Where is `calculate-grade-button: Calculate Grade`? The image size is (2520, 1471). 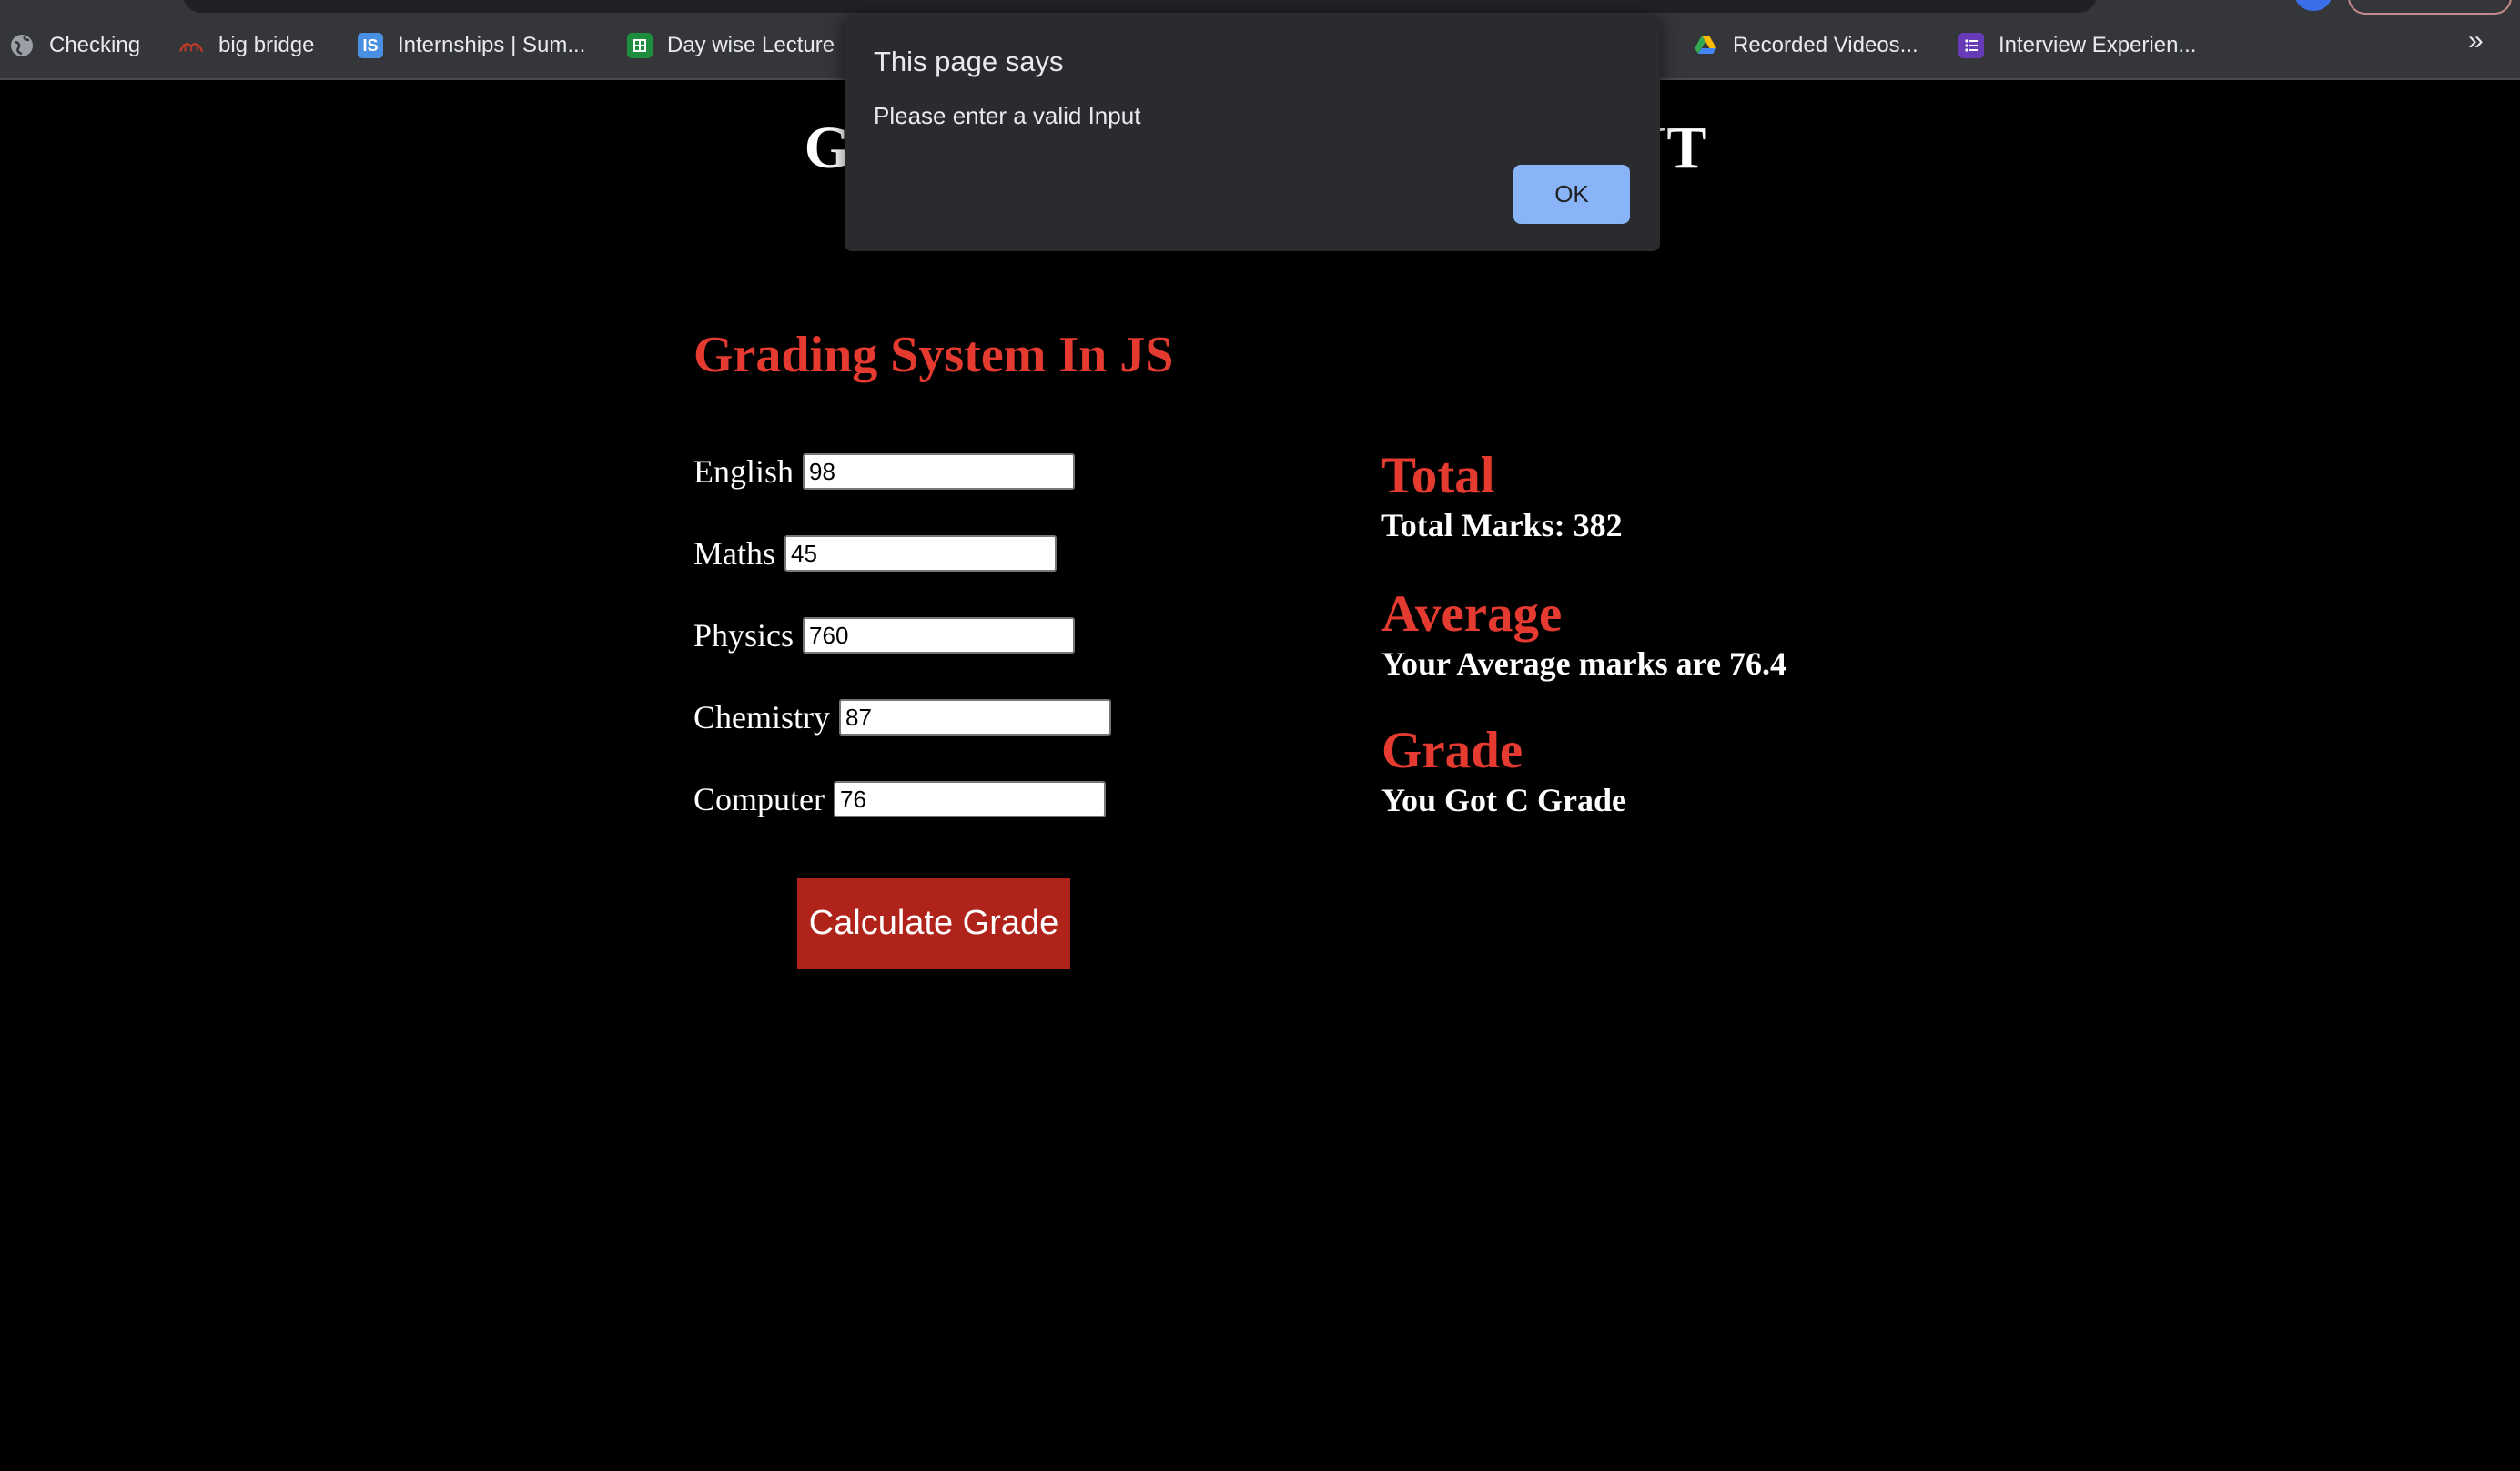 calculate-grade-button: Calculate Grade is located at coordinates (934, 923).